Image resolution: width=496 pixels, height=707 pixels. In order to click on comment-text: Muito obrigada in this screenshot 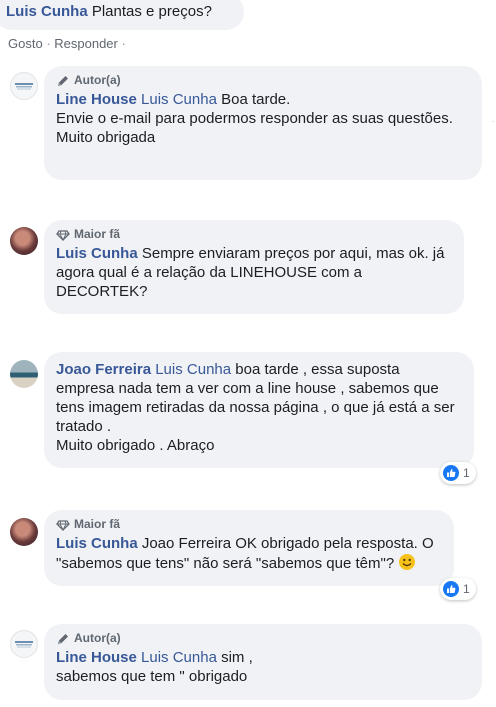, I will do `click(106, 137)`.